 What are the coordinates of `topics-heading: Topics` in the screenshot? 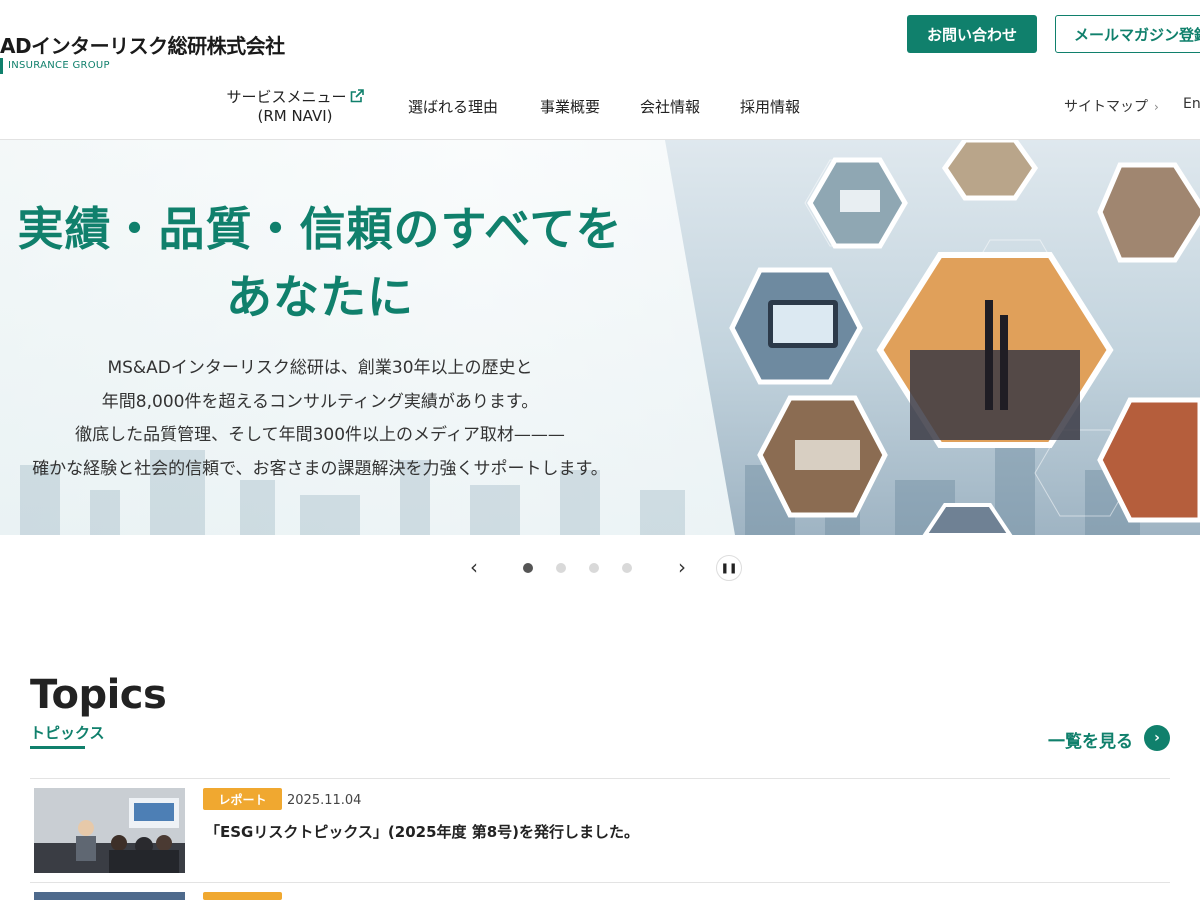 It's located at (98, 695).